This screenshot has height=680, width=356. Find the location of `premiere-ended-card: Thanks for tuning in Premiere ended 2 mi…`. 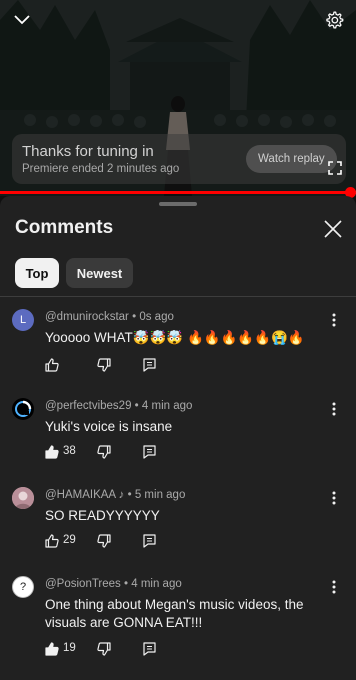

premiere-ended-card: Thanks for tuning in Premiere ended 2 mi… is located at coordinates (179, 159).